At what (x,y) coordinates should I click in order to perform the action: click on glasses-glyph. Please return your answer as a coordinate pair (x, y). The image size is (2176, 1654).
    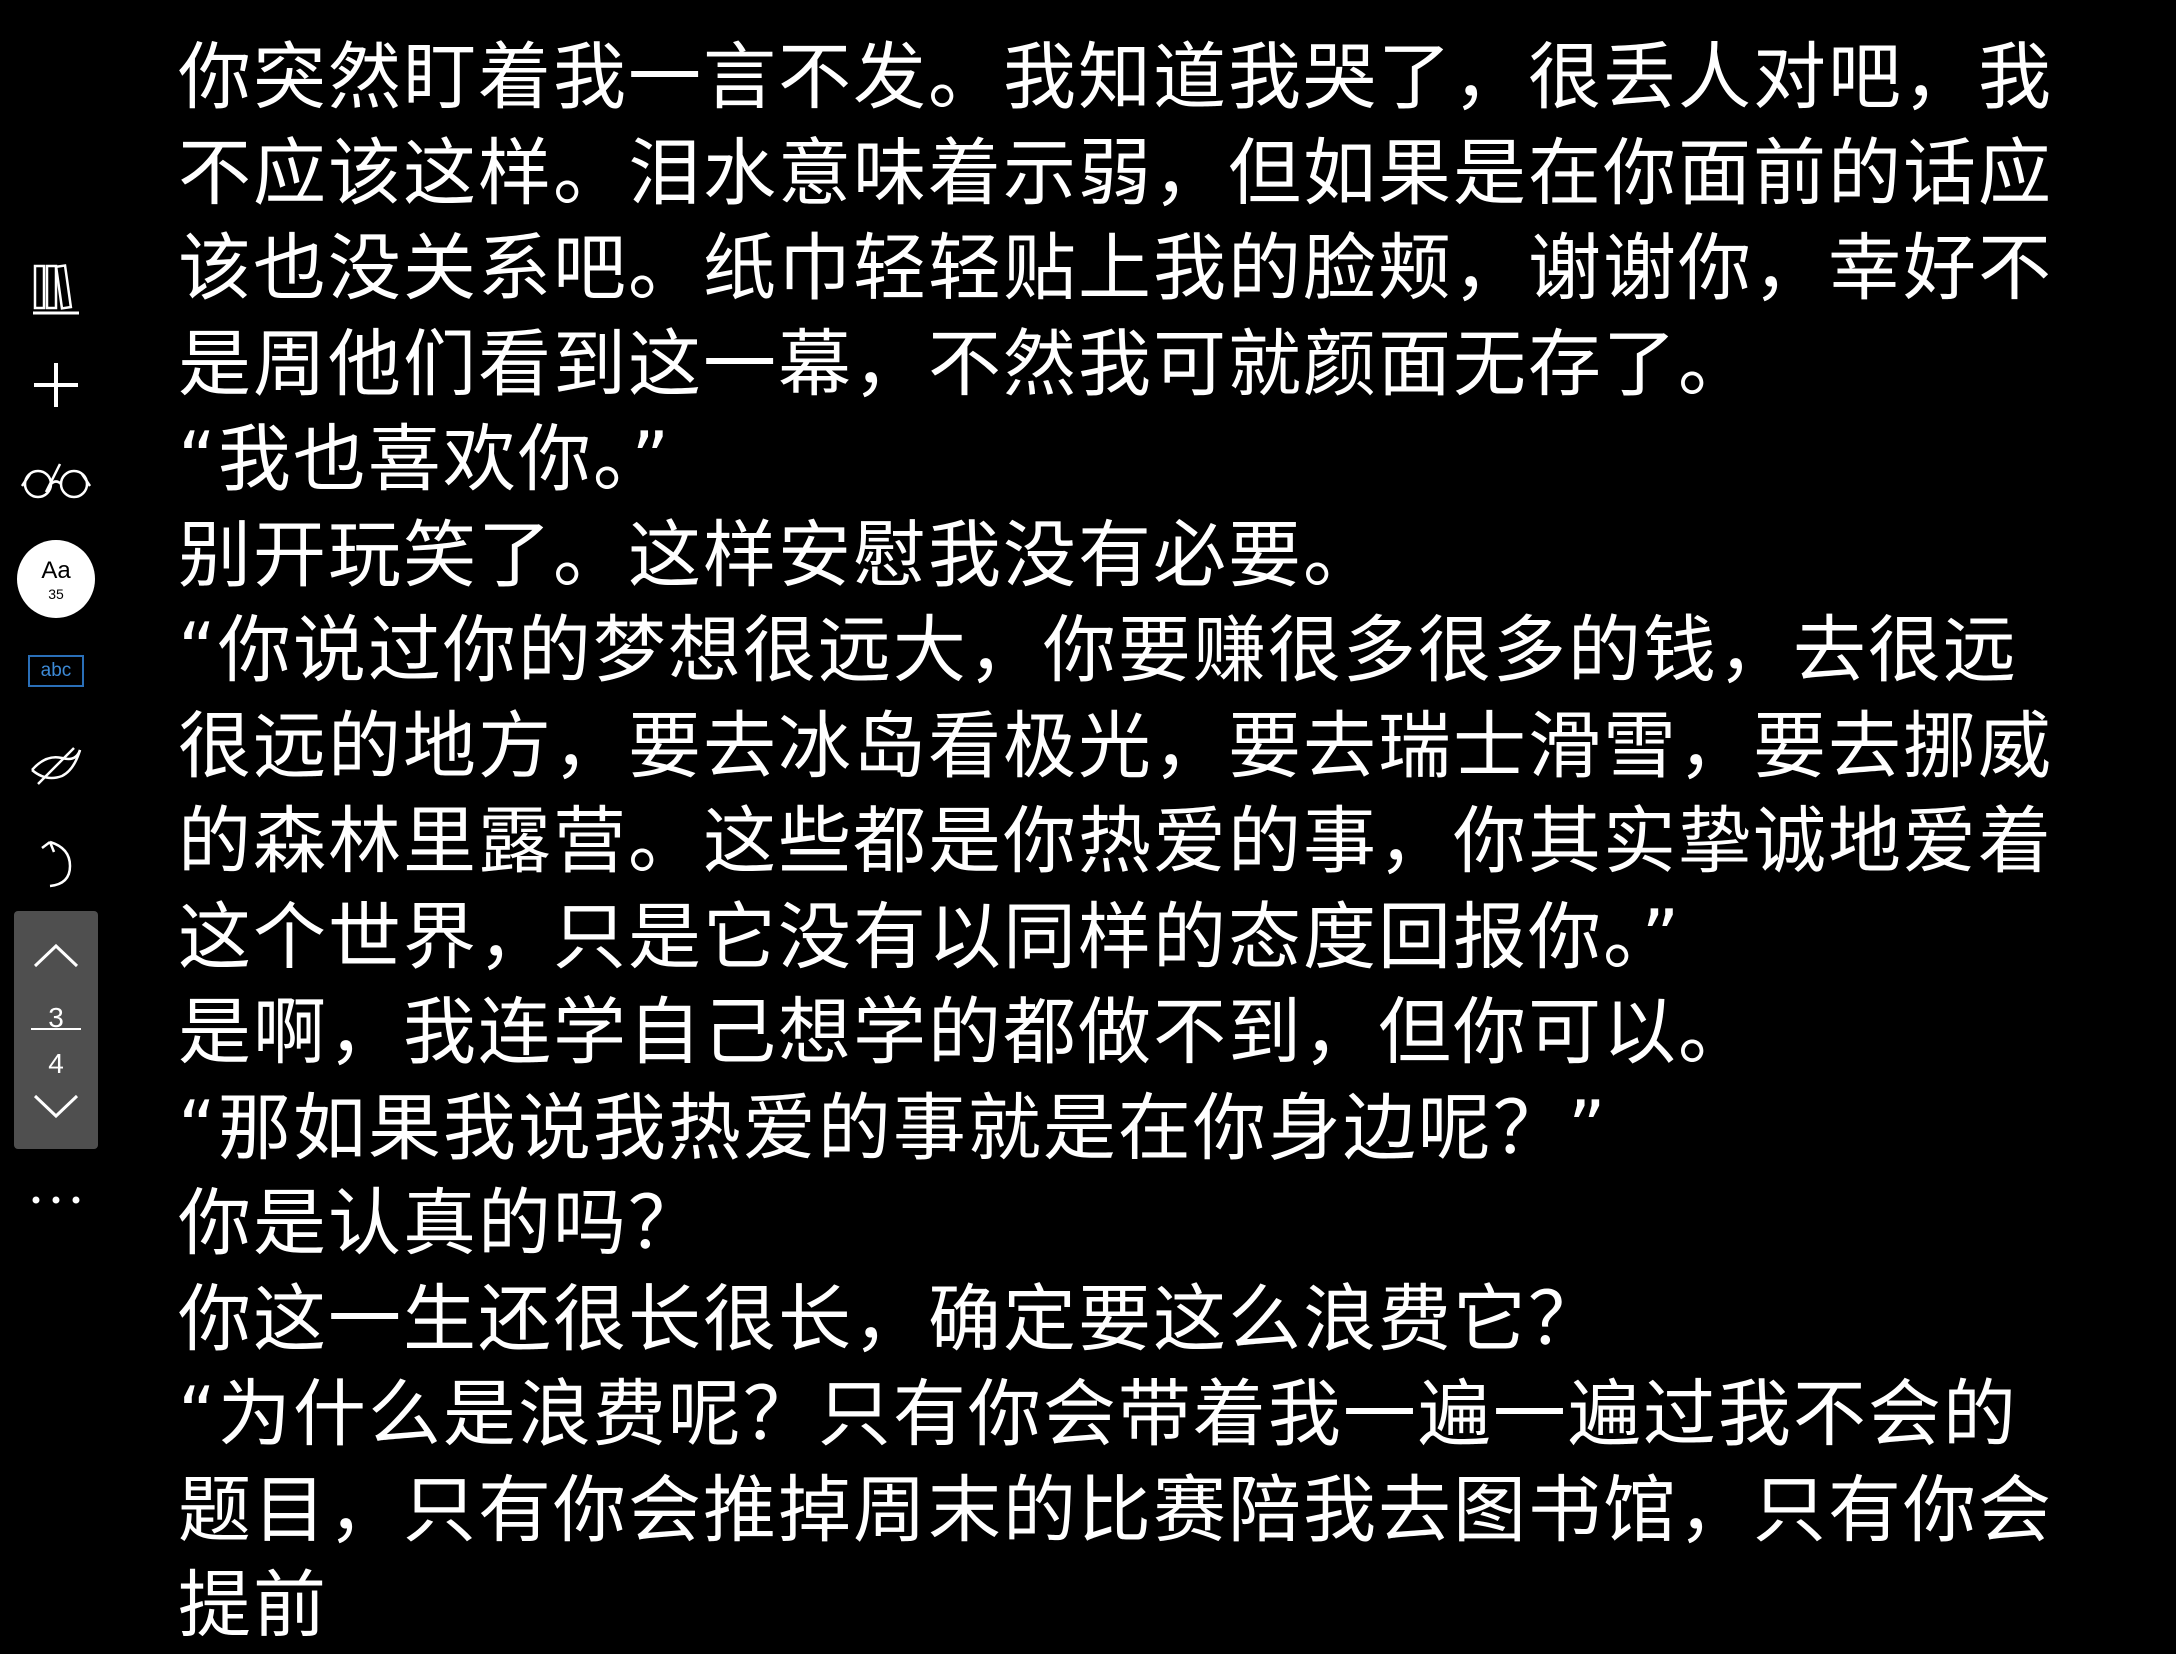
    Looking at the image, I should click on (56, 481).